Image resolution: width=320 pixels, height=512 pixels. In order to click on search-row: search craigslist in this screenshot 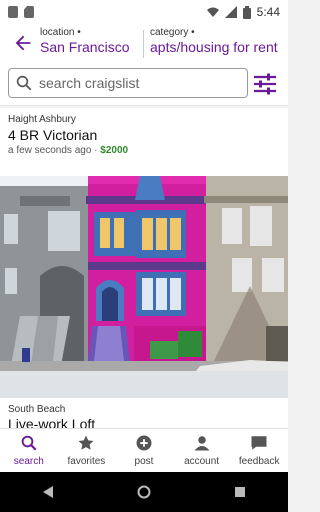, I will do `click(144, 85)`.